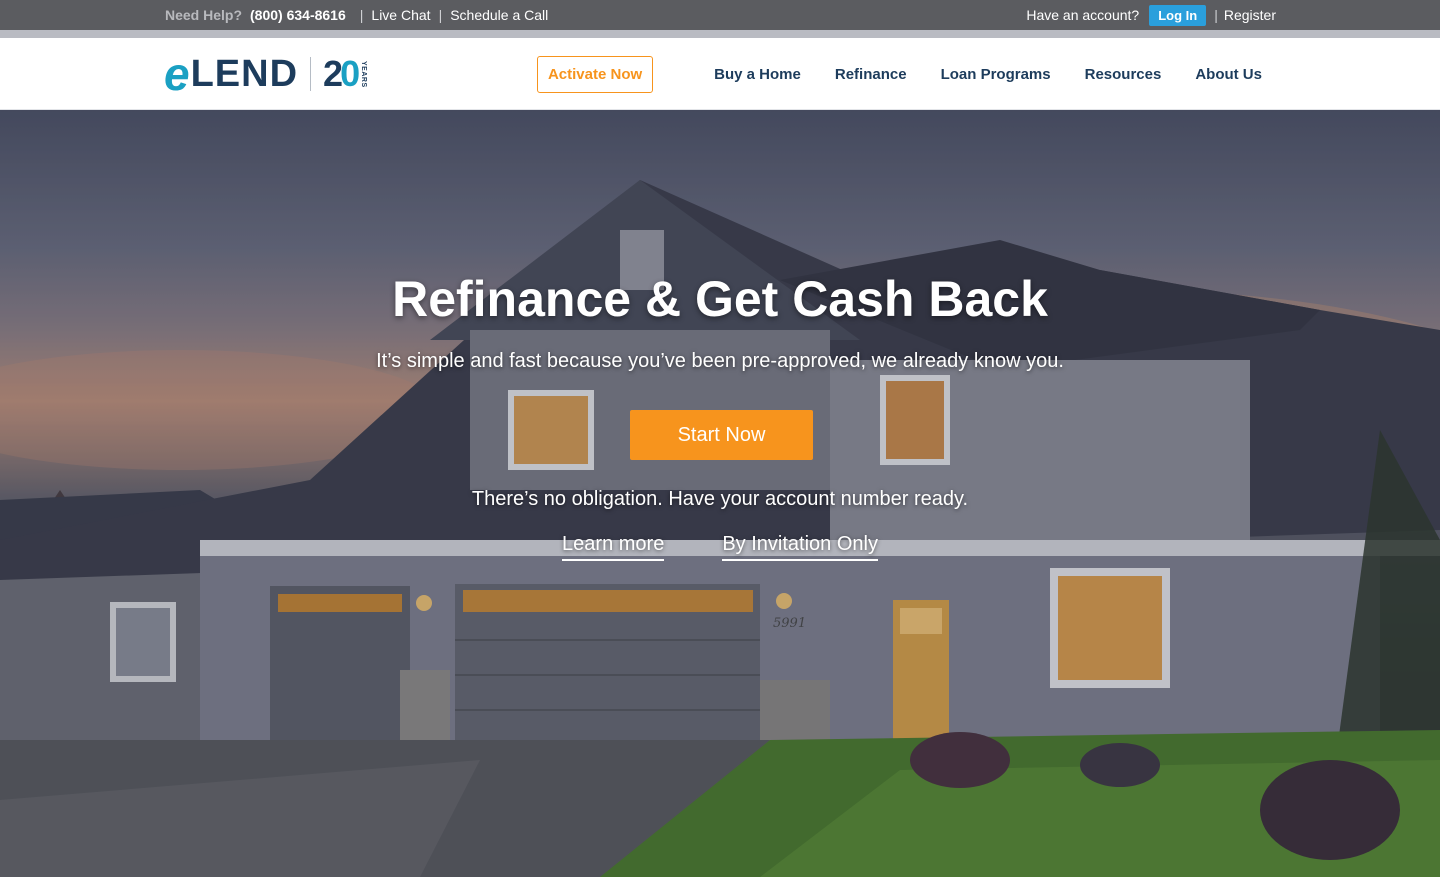  Describe the element at coordinates (595, 74) in the screenshot. I see `activate-now-button: Activate Now` at that location.